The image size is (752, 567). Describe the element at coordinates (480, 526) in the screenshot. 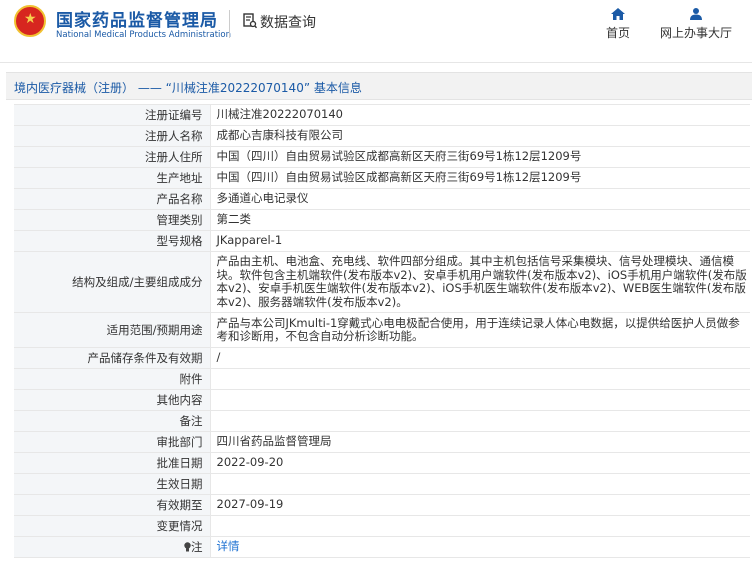

I see `change-history-value` at that location.